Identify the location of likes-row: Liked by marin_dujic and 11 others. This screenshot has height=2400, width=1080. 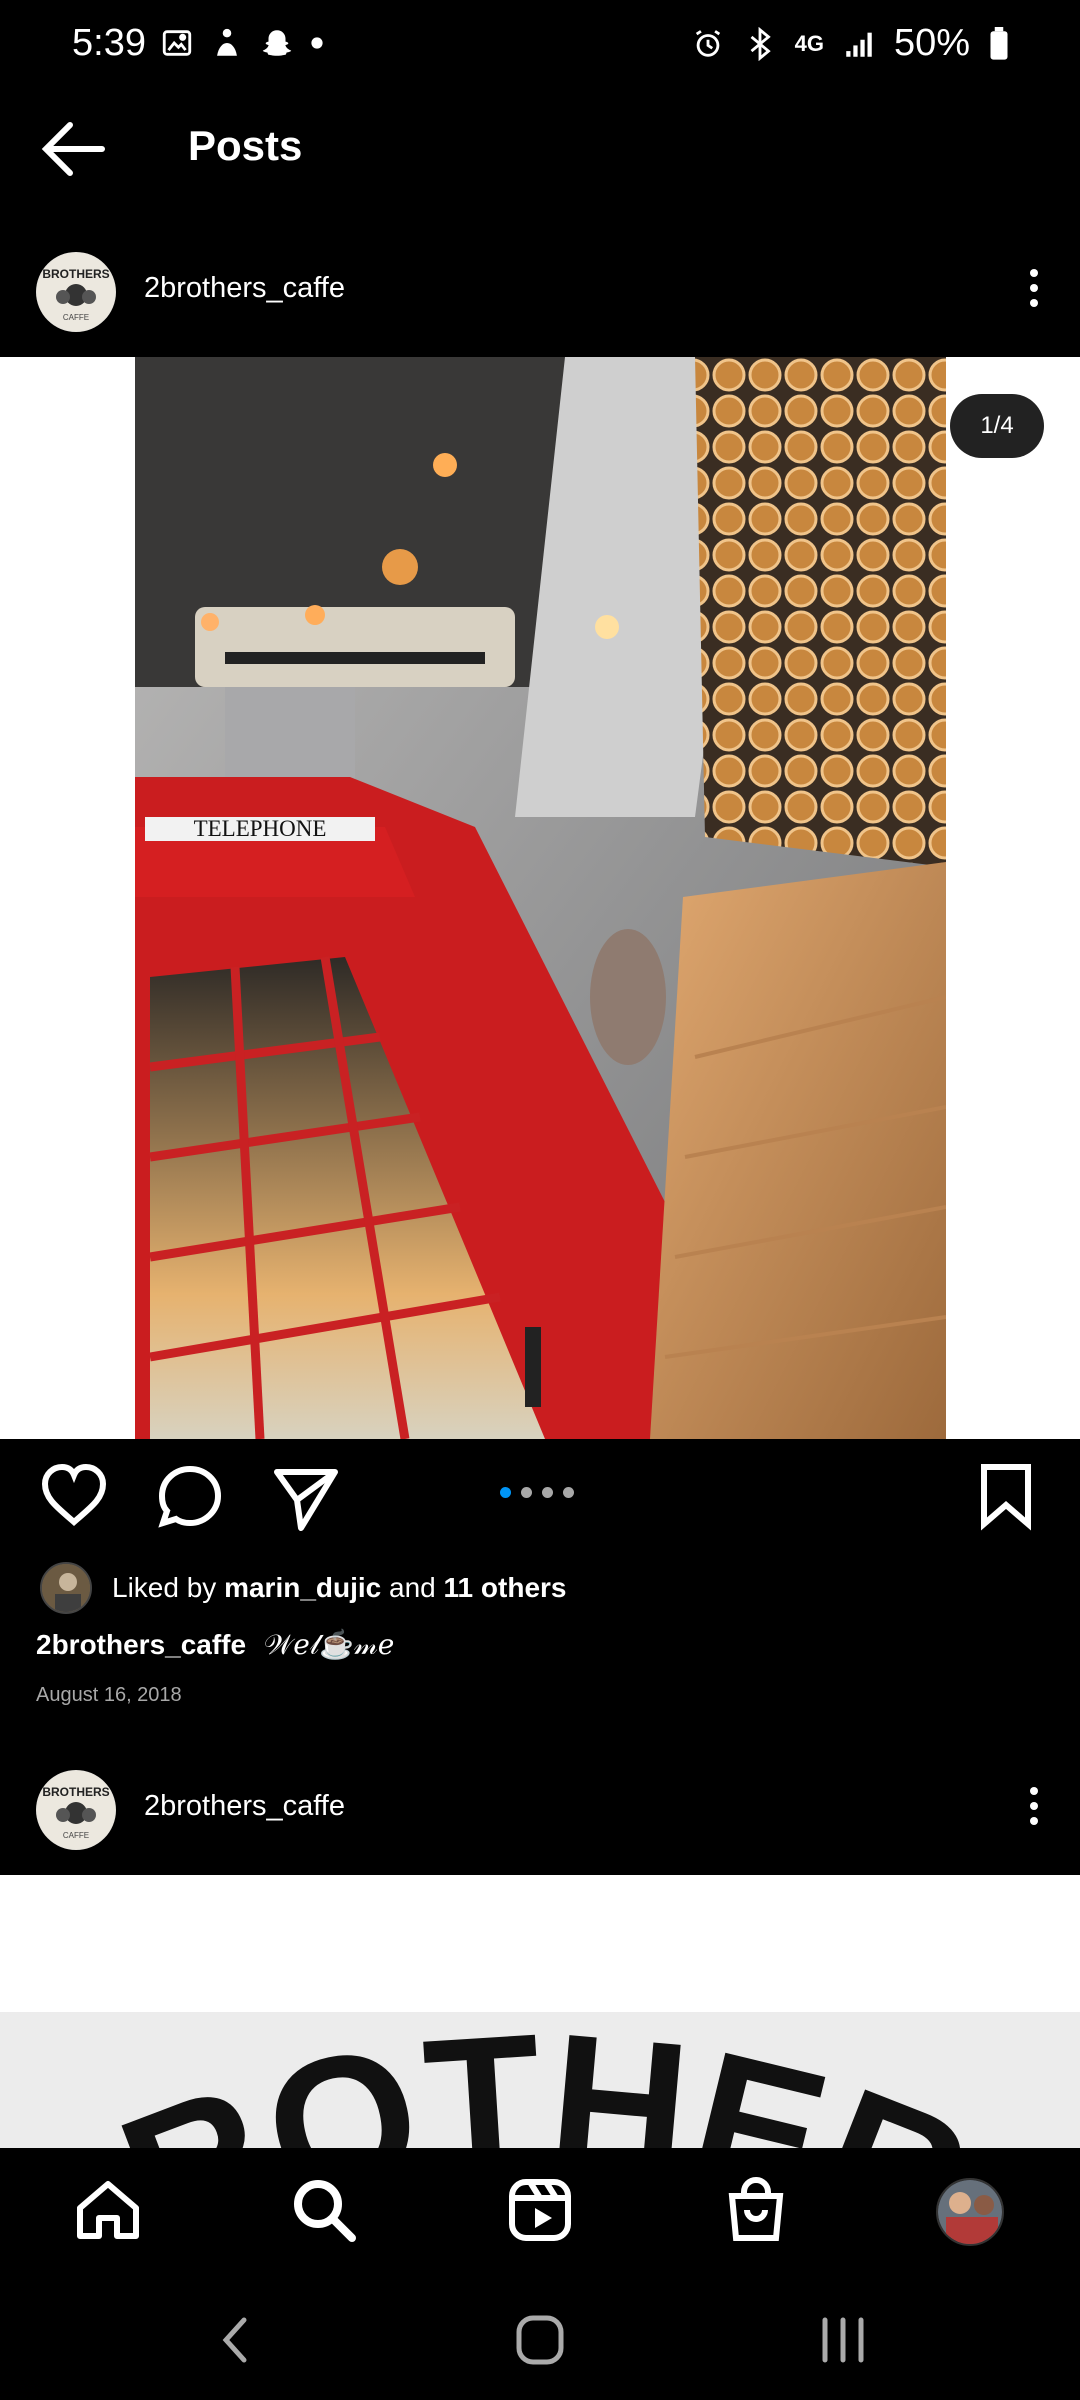
(303, 1588).